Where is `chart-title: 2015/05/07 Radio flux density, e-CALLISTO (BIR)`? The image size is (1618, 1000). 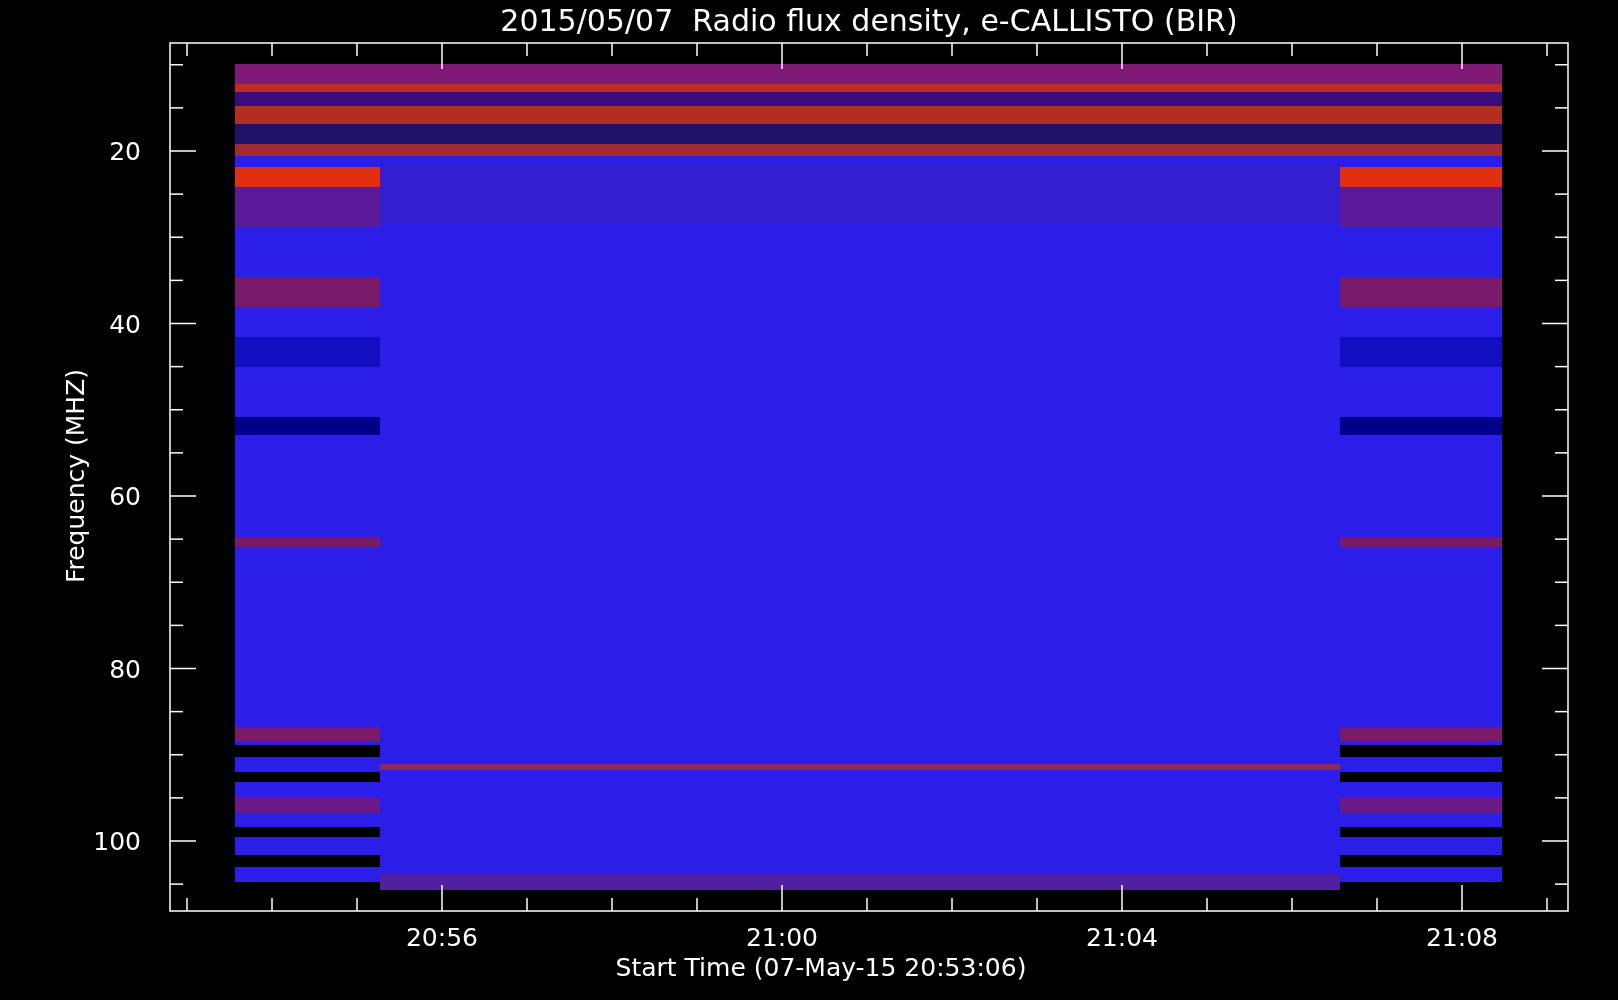 chart-title: 2015/05/07 Radio flux density, e-CALLISTO (BIR) is located at coordinates (869, 20).